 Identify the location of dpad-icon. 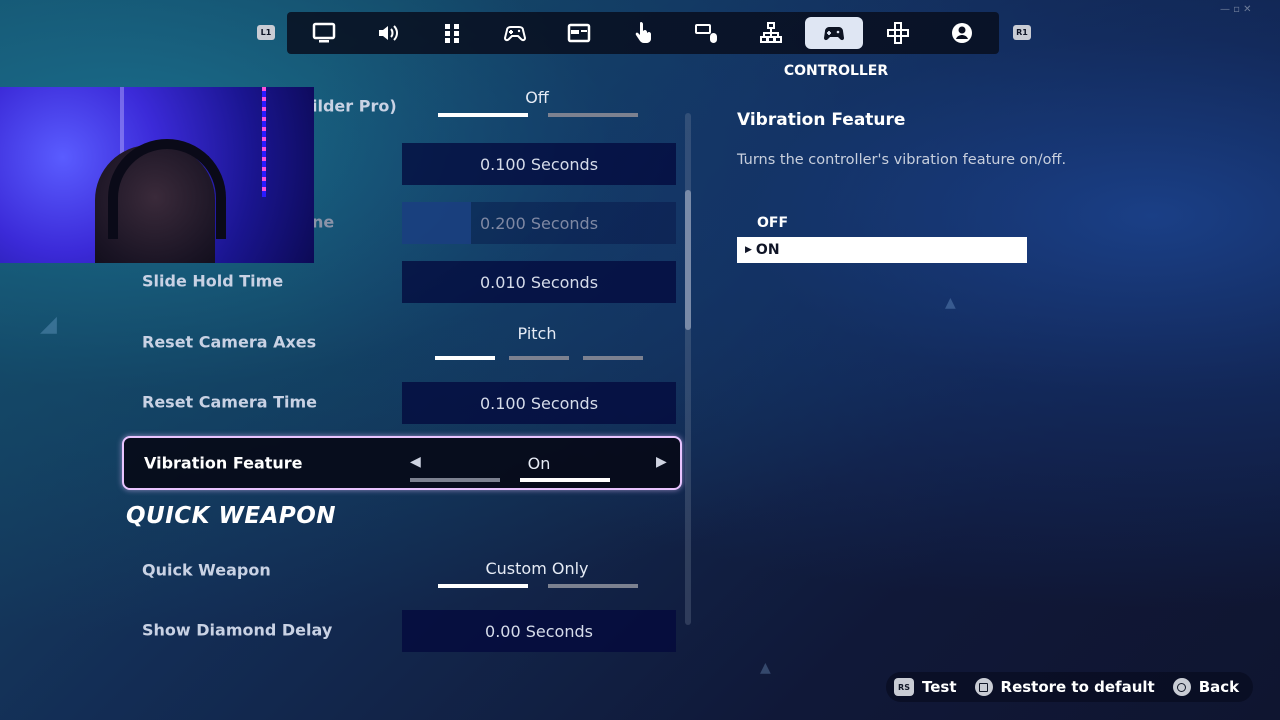
(898, 33).